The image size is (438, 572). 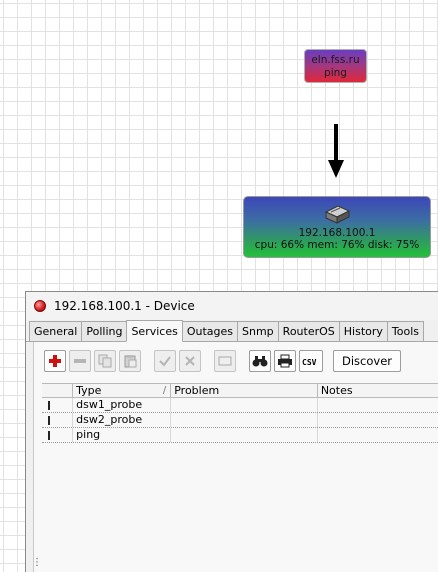 I want to click on ping-service-node: eln.fss.ru ping, so click(x=335, y=66).